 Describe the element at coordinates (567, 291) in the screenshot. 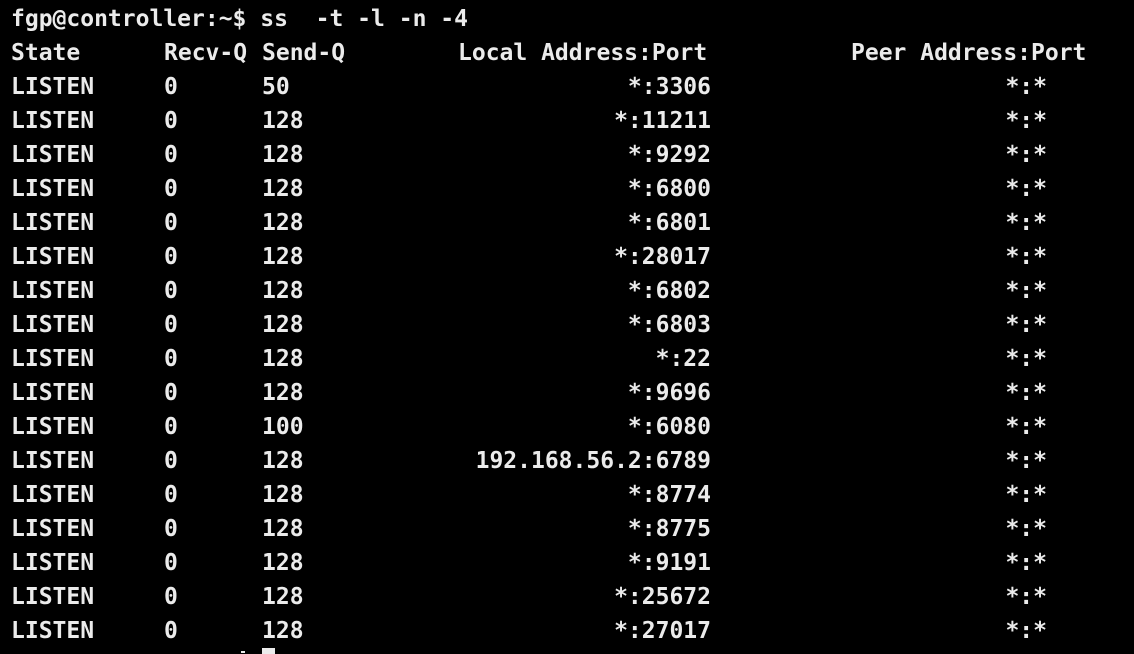

I see `table-row: LISTEN 0 128 *:6802 *:*` at that location.